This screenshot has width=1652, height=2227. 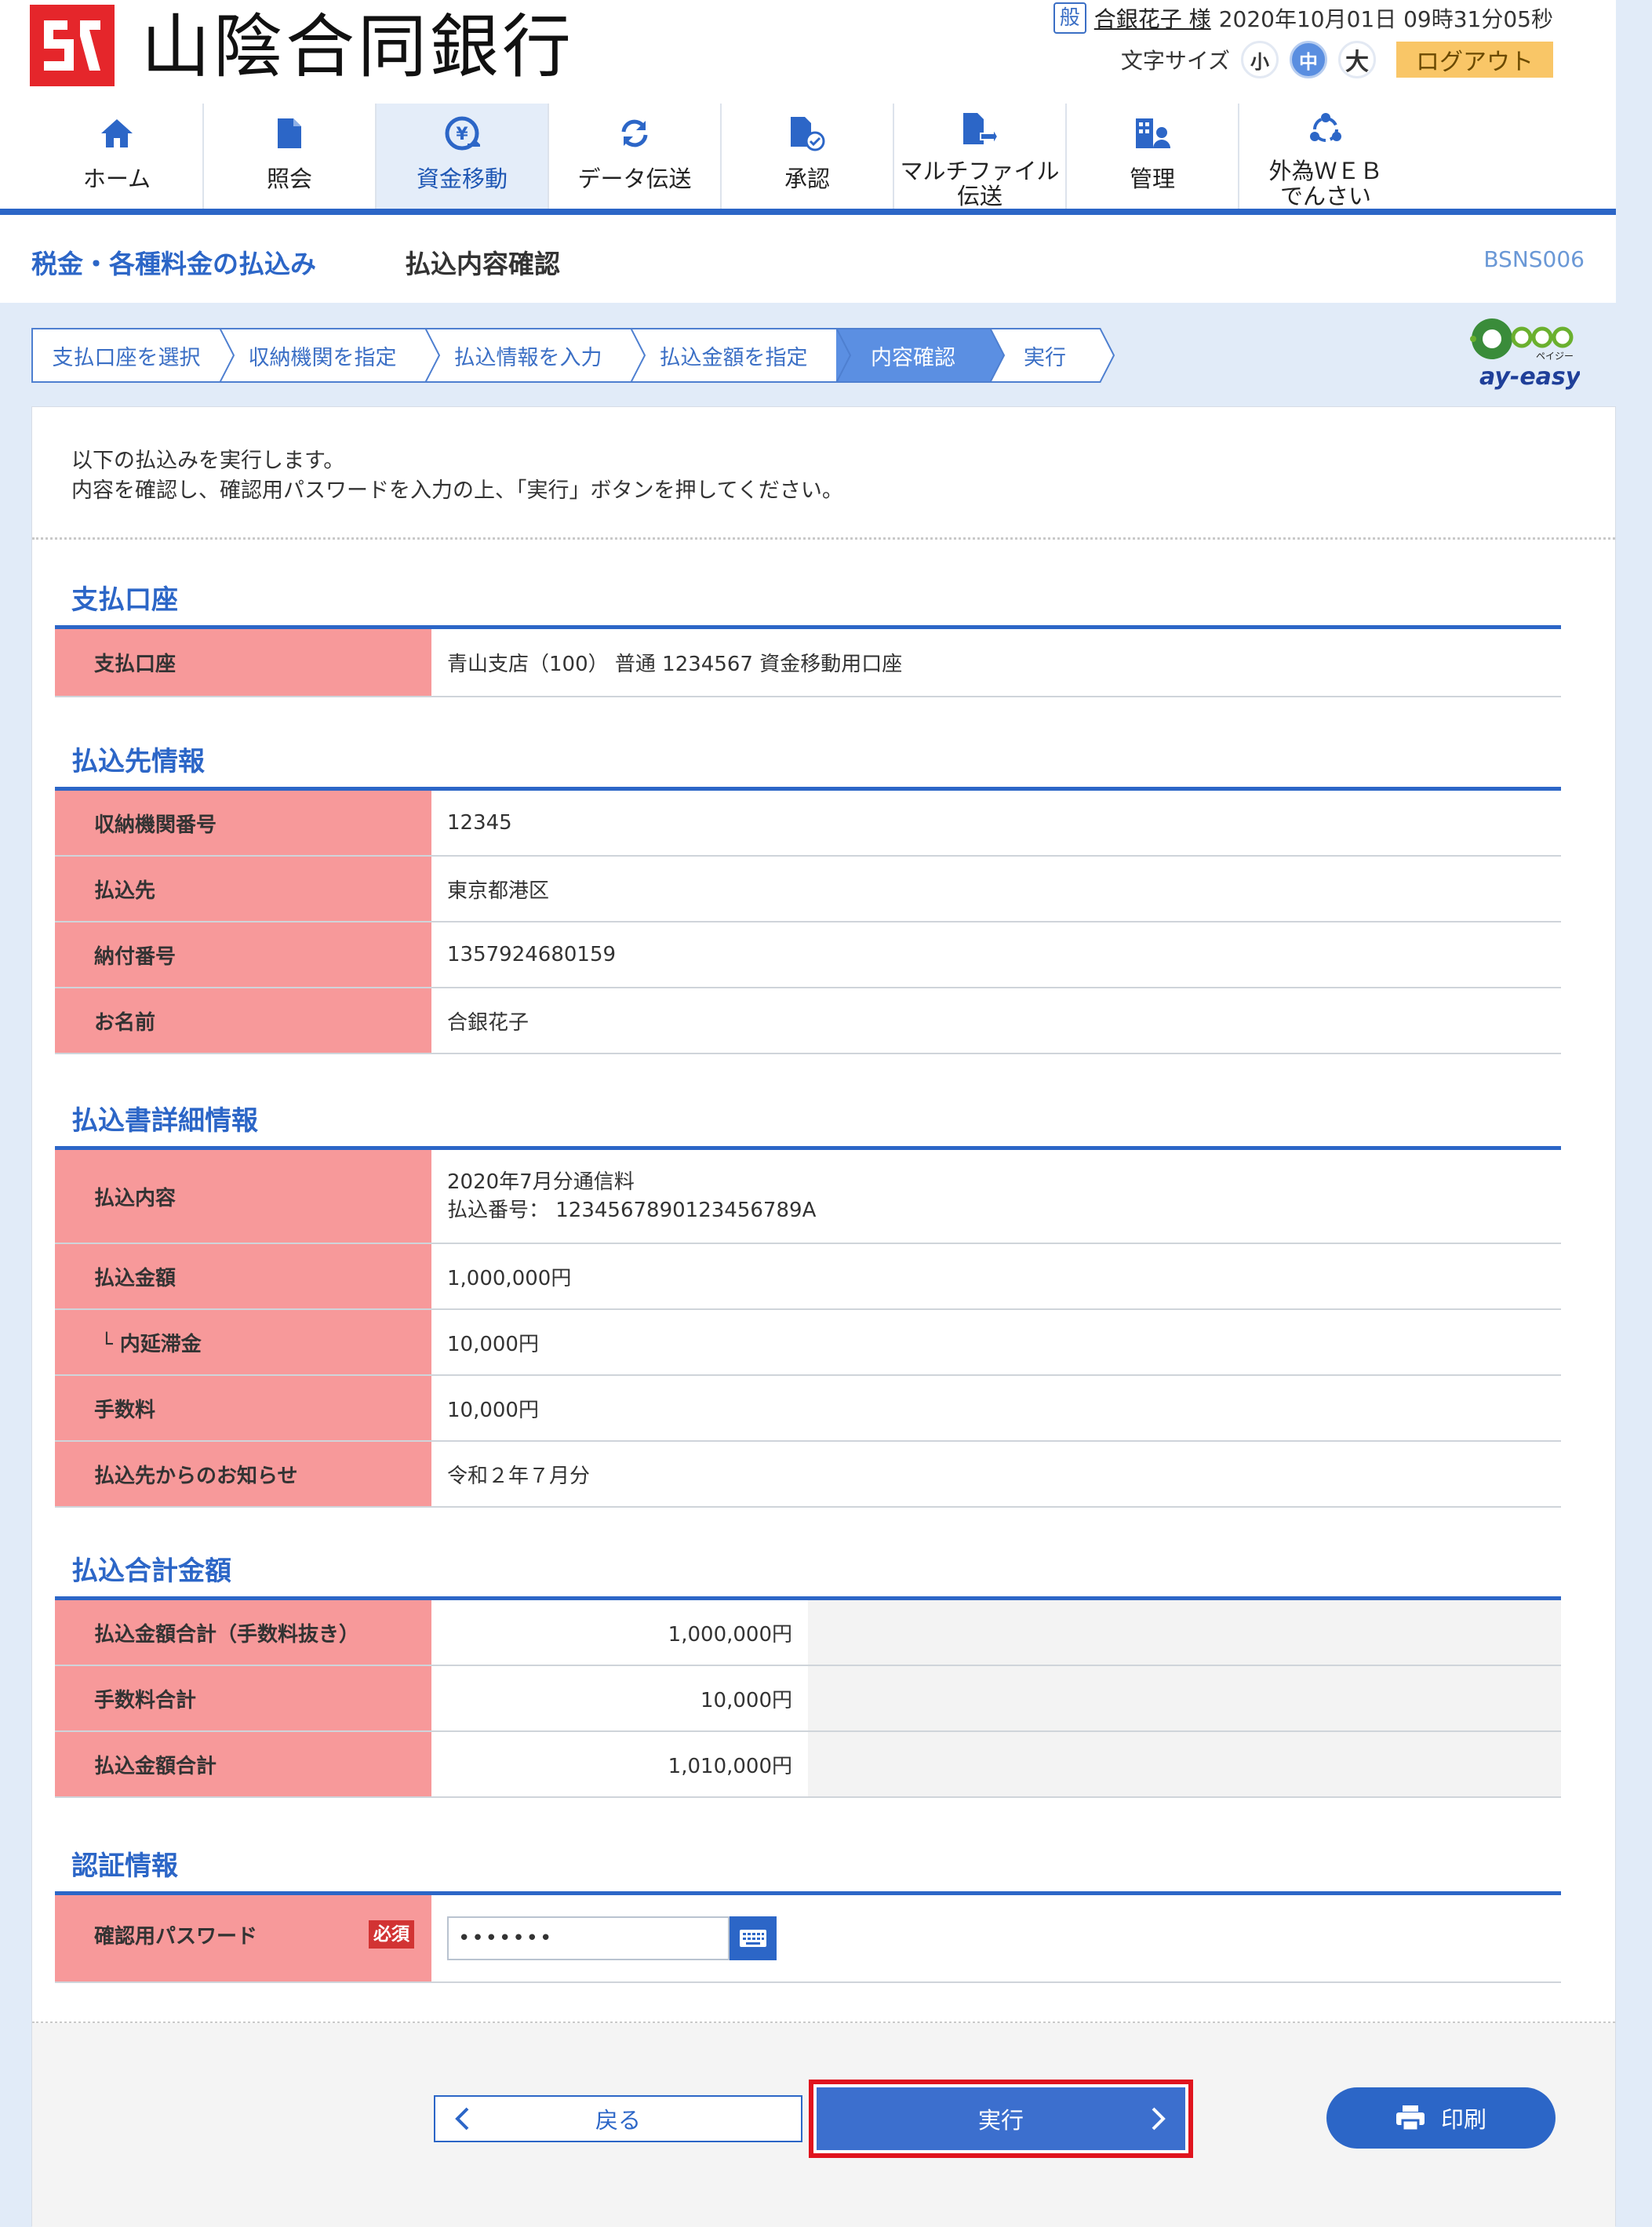 I want to click on font-size-medium-button: 中, so click(x=1308, y=59).